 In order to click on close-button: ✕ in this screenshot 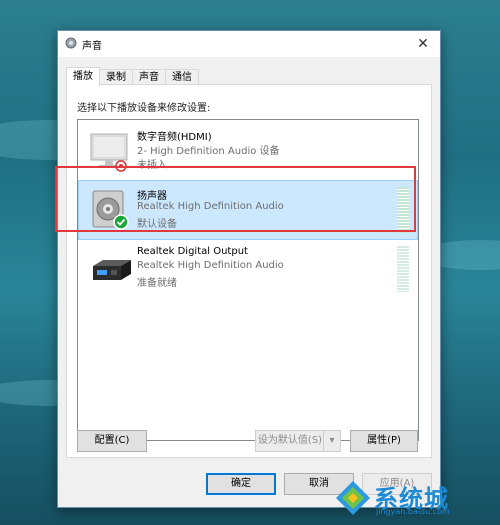, I will do `click(423, 44)`.